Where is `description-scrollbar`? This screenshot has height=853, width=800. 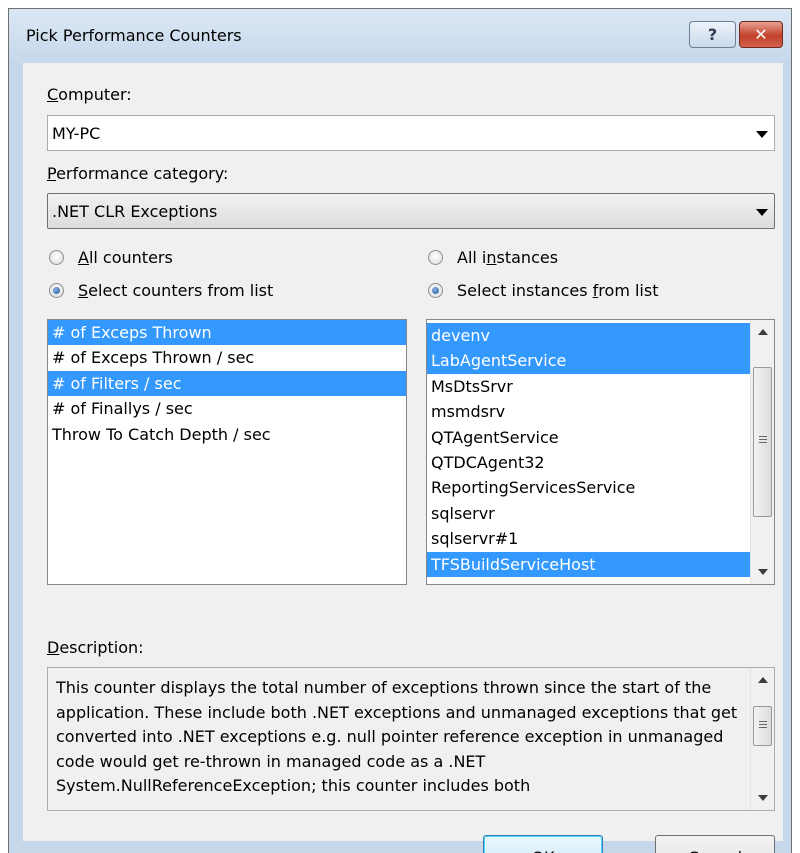
description-scrollbar is located at coordinates (762, 739).